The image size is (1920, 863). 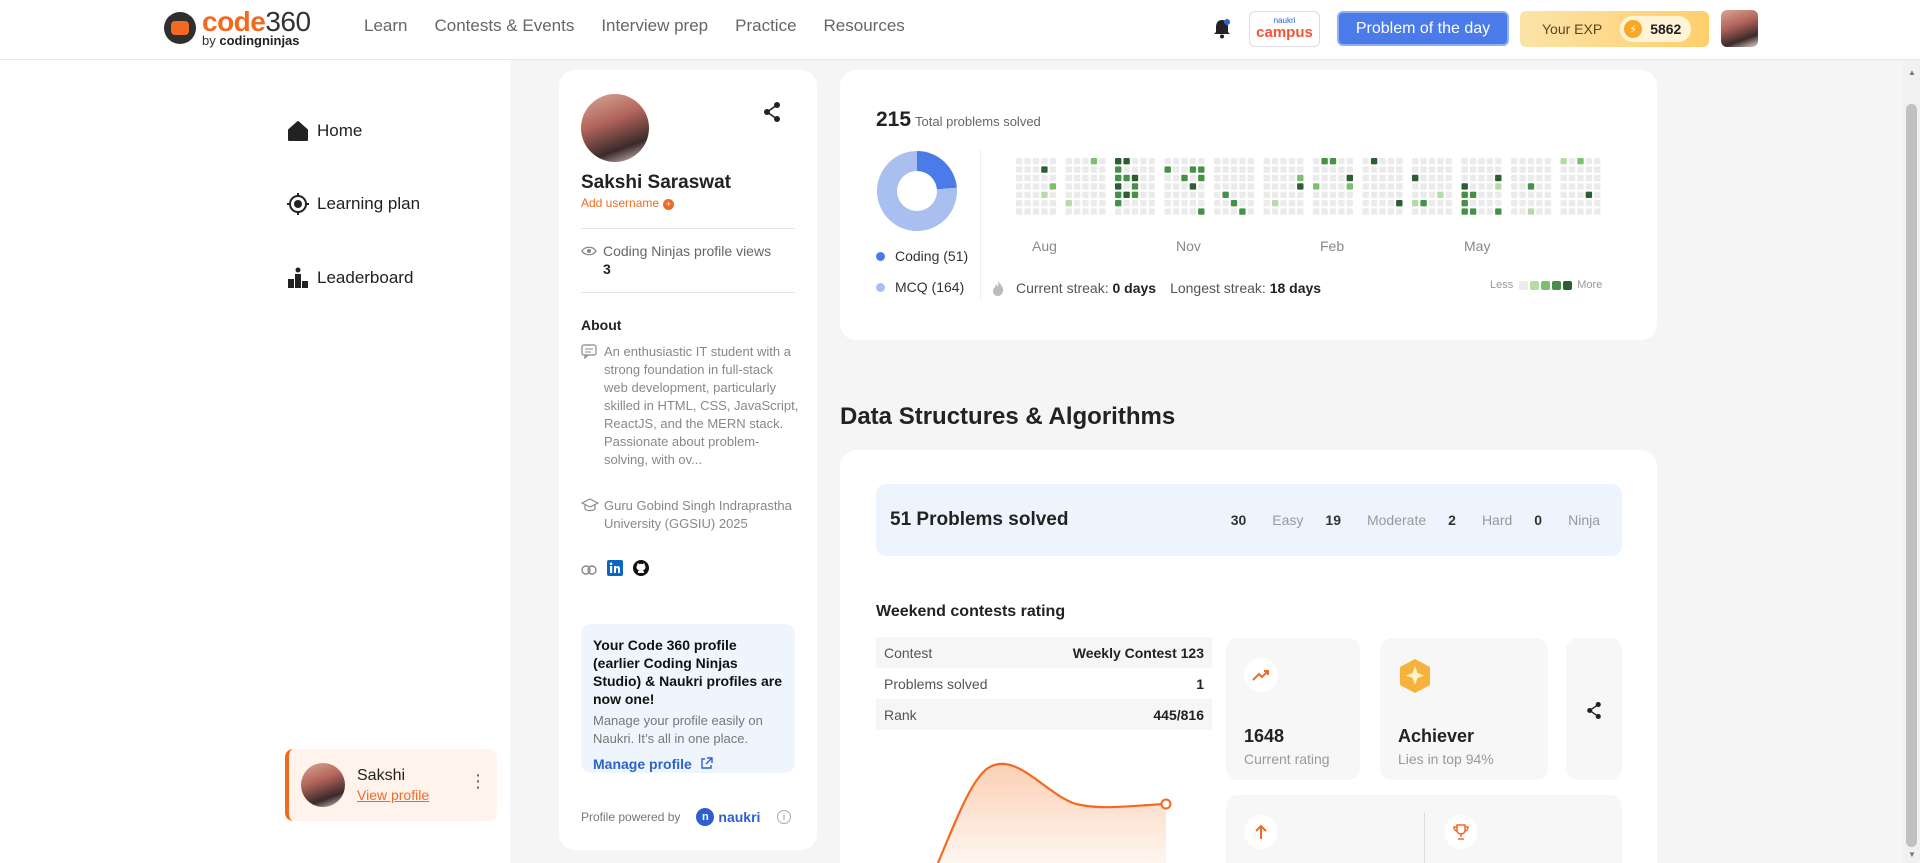 What do you see at coordinates (324, 131) in the screenshot?
I see `sidebar-item-home: Home` at bounding box center [324, 131].